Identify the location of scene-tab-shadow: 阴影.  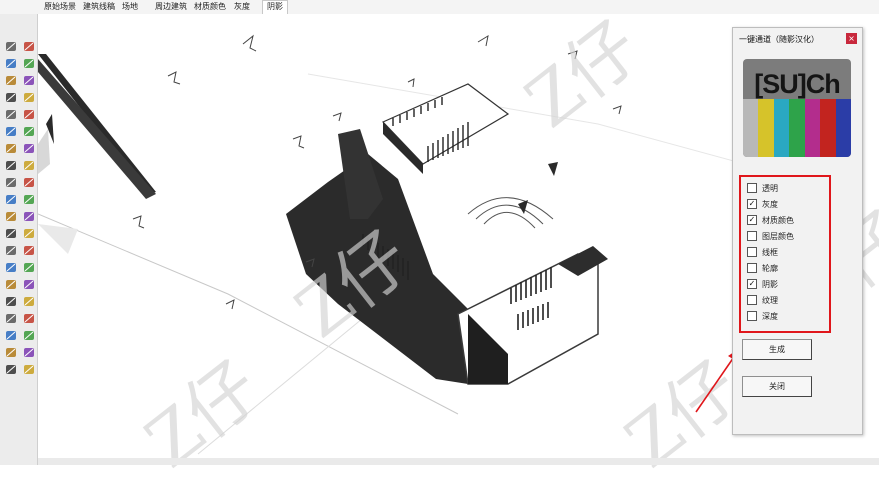
(275, 7).